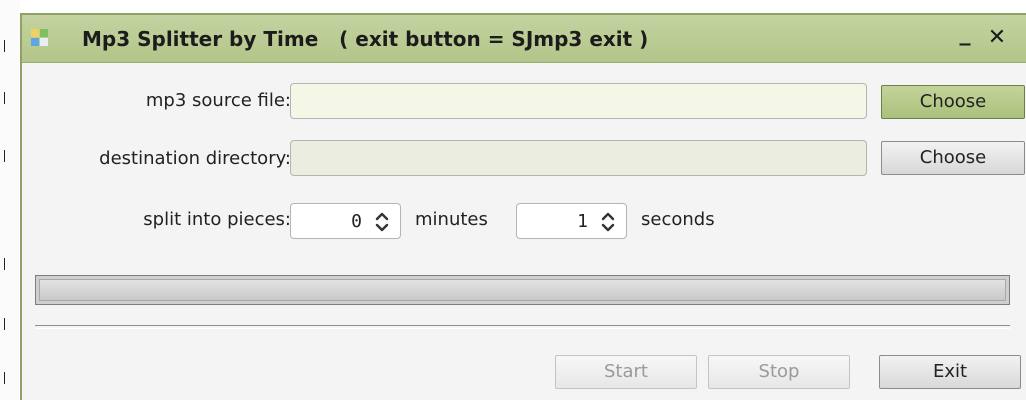  What do you see at coordinates (997, 38) in the screenshot?
I see `close-button: ✕` at bounding box center [997, 38].